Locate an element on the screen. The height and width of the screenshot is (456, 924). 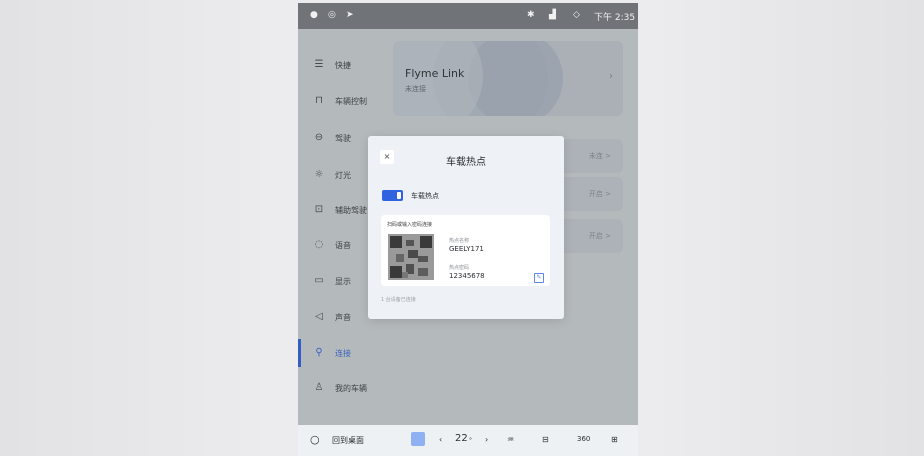
hotspot-name-label: 热点名称 is located at coordinates (459, 241).